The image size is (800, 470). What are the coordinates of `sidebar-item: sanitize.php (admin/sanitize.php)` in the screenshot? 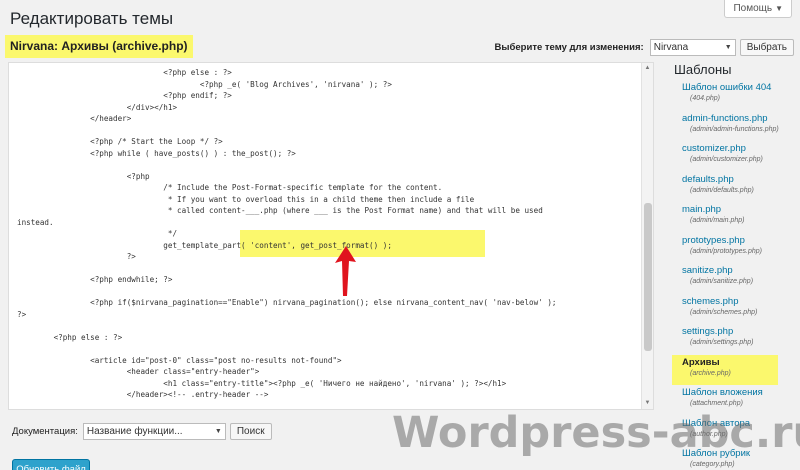 It's located at (735, 278).